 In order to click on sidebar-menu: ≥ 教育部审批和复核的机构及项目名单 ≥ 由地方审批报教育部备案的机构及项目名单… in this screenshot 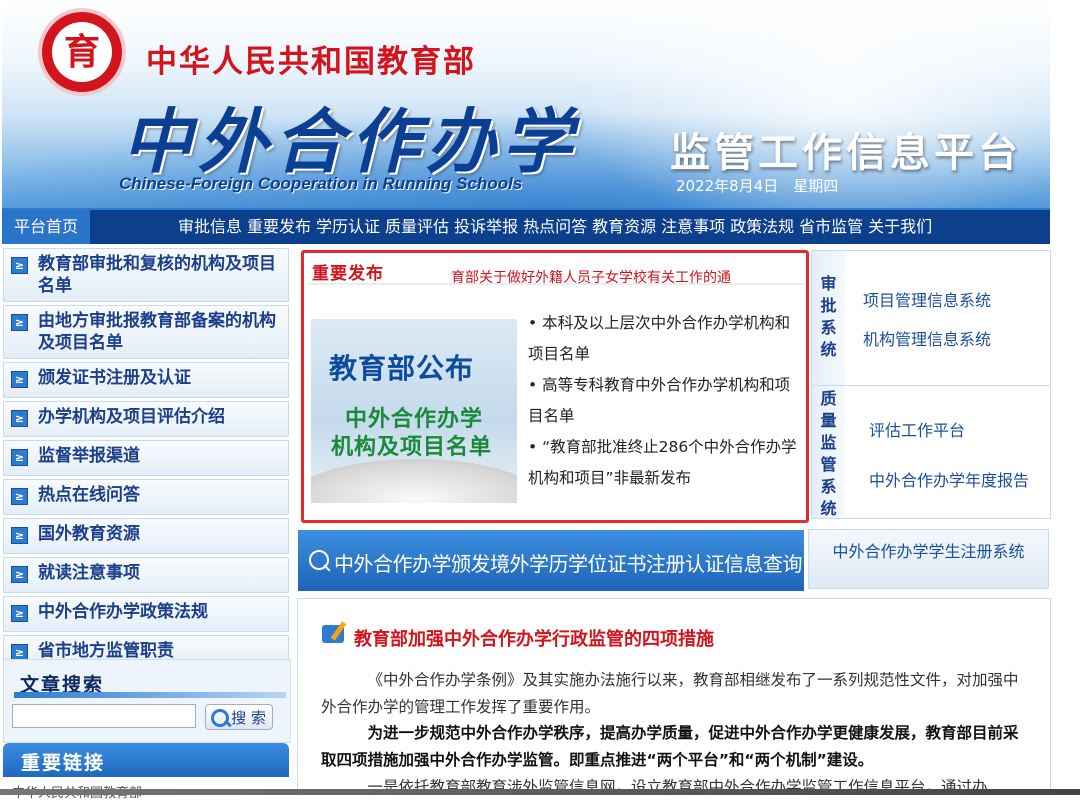, I will do `click(146, 461)`.